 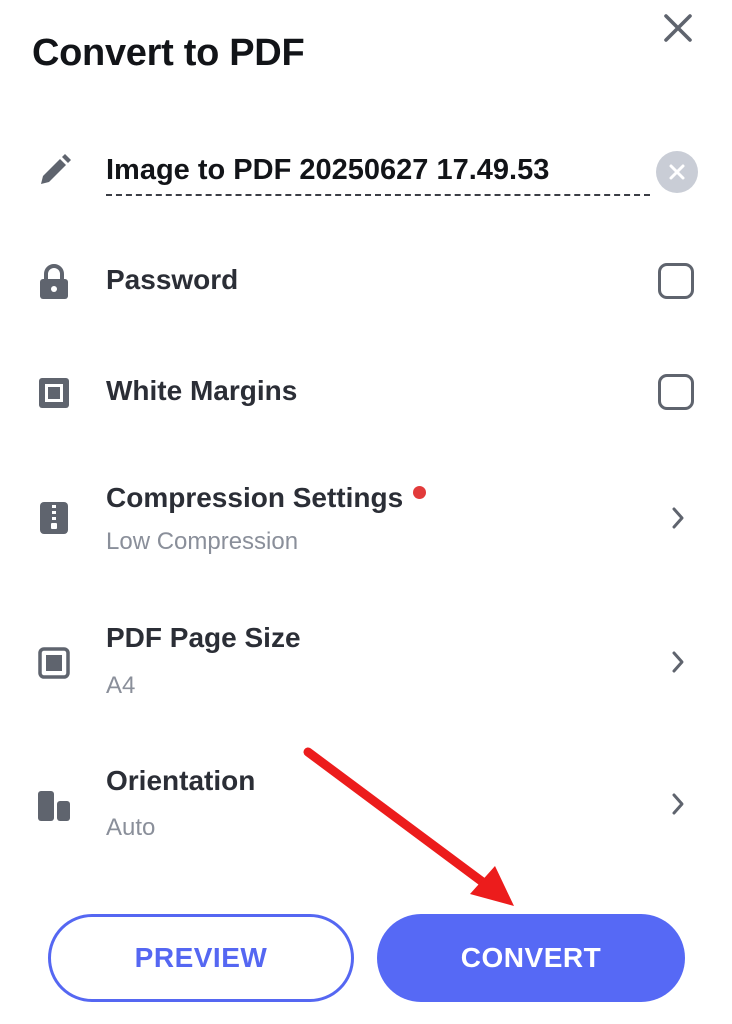 I want to click on dialog-title: Convert to PDF, so click(x=168, y=53).